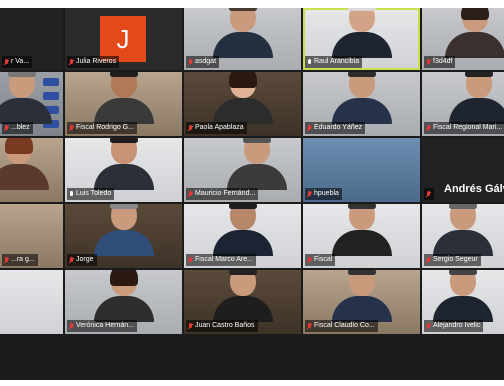  What do you see at coordinates (452, 260) in the screenshot?
I see `participant-name-label: Sergio Segeur` at bounding box center [452, 260].